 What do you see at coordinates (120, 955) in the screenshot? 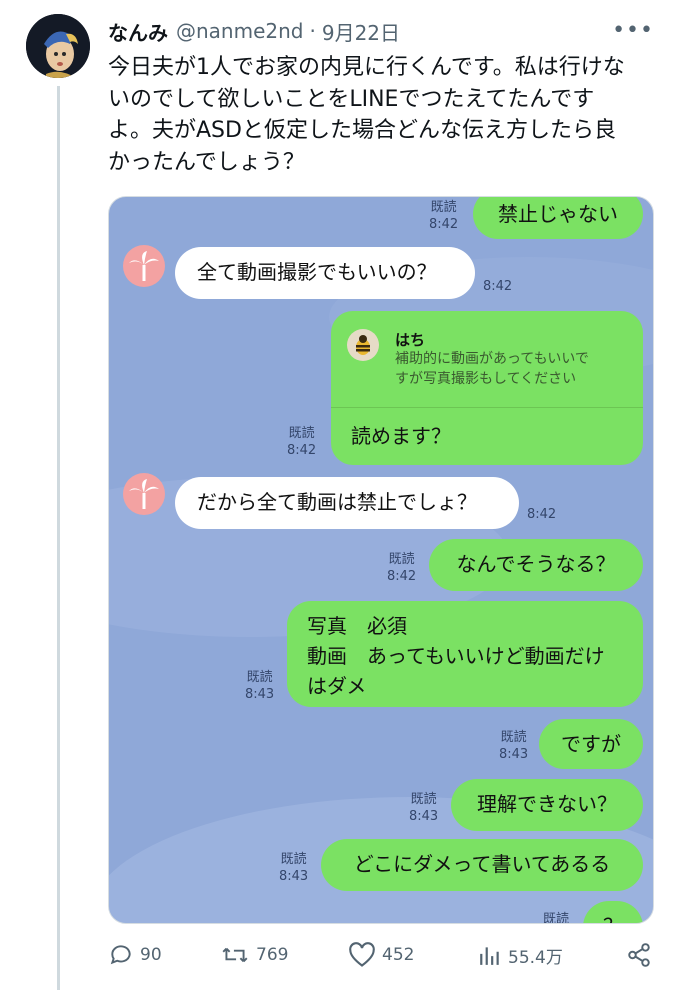
I see `reply-icon` at bounding box center [120, 955].